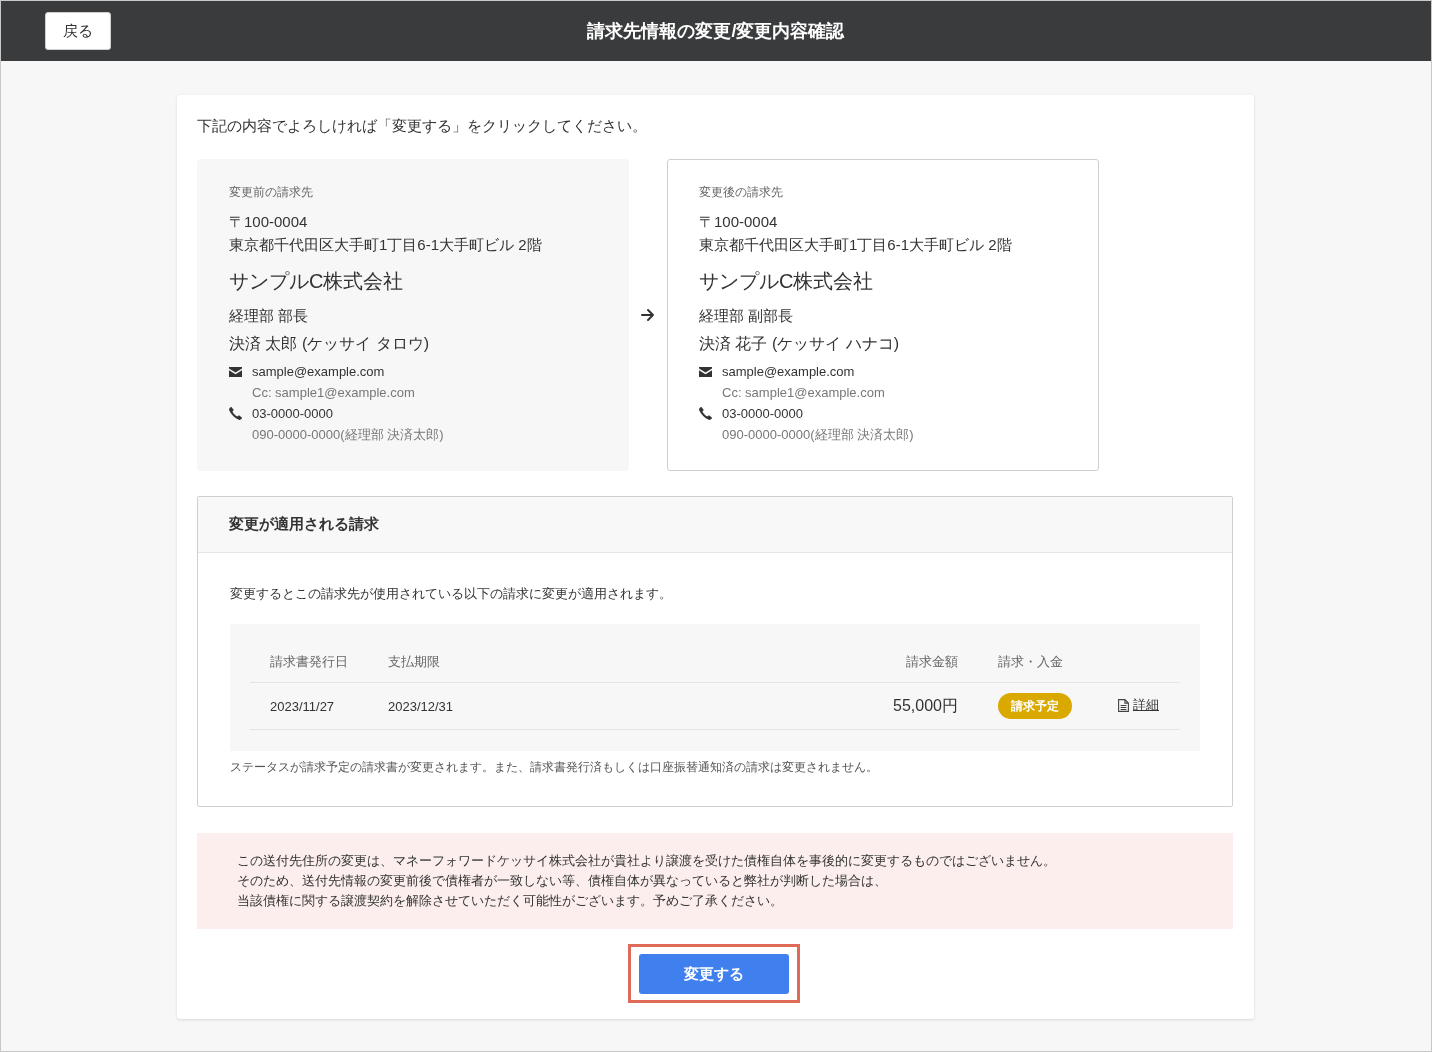 The height and width of the screenshot is (1052, 1432). Describe the element at coordinates (562, 881) in the screenshot. I see `notice-text: そのため、送付先情報の変更前後で債権者が一致しない等、債権自体が異なっていると弊社が判断した場合は、` at that location.